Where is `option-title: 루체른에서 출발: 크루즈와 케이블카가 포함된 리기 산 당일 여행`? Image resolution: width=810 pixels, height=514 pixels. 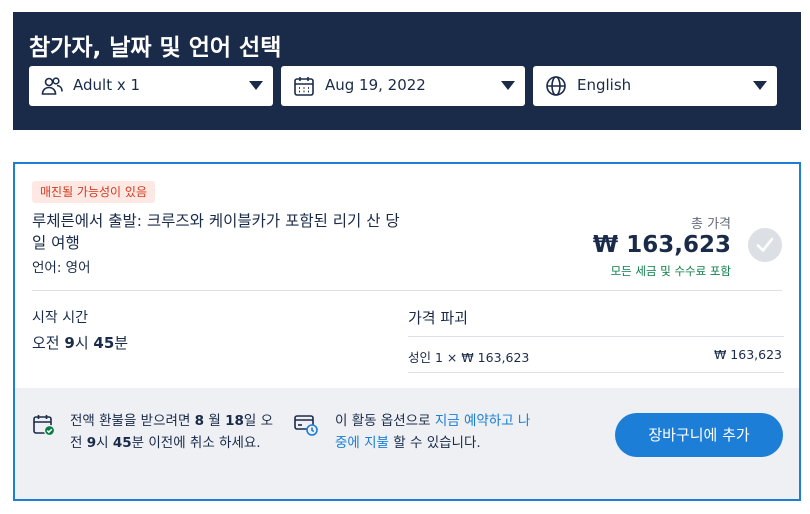 option-title: 루체른에서 출발: 크루즈와 케이블카가 포함된 리기 산 당일 여행 is located at coordinates (216, 232).